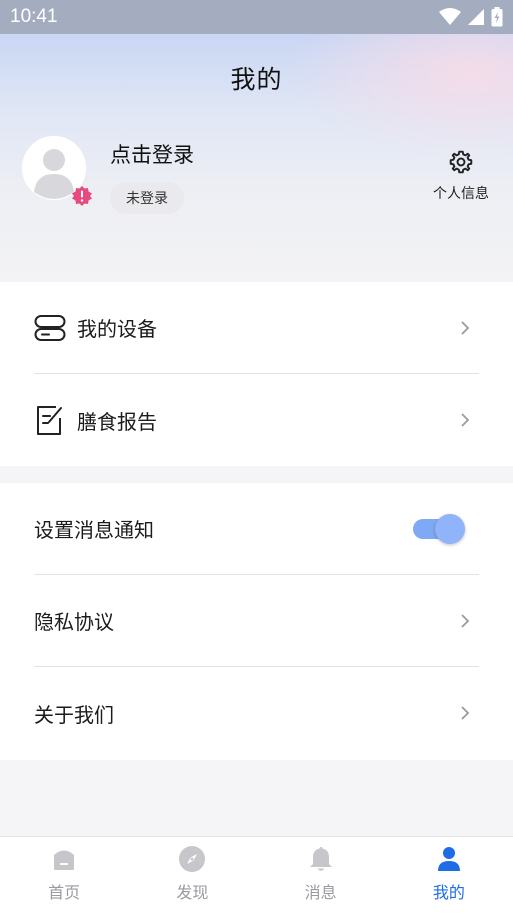  I want to click on person-icon, so click(448, 859).